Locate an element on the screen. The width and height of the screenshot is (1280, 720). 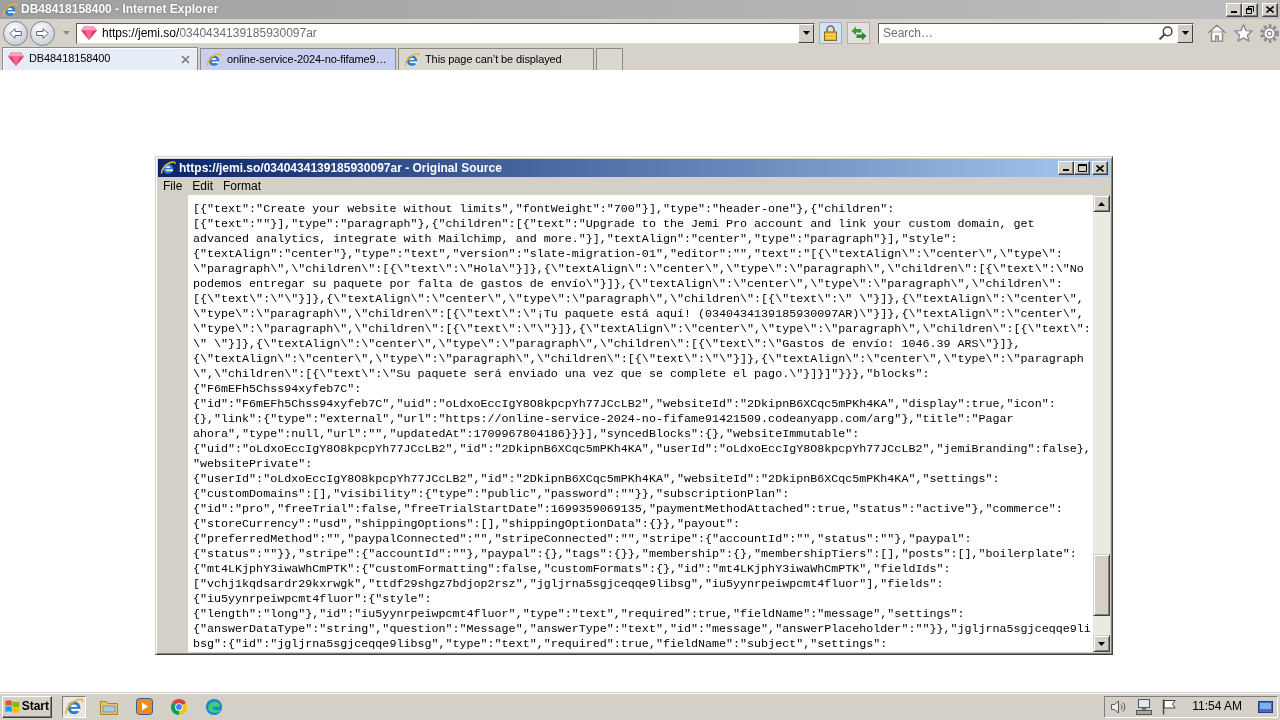
star-icon is located at coordinates (1243, 33).